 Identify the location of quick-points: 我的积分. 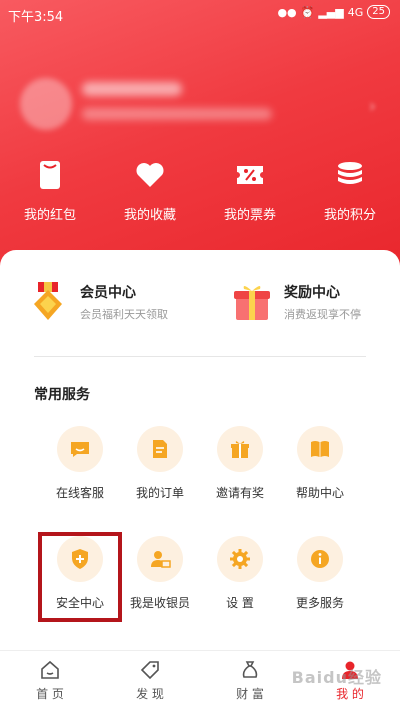
(350, 193).